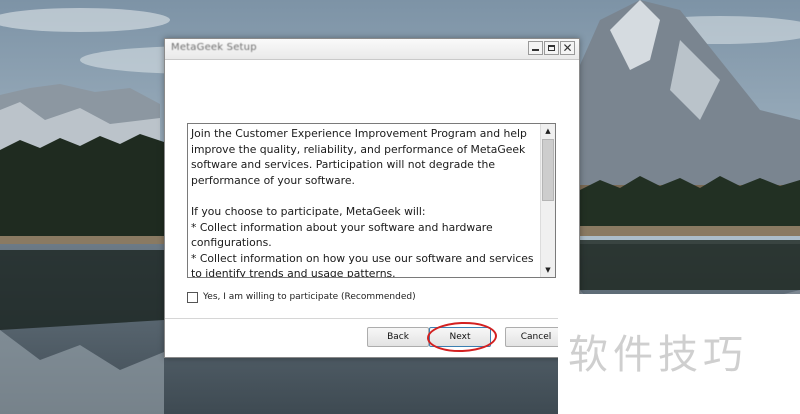 This screenshot has height=414, width=800. Describe the element at coordinates (192, 297) in the screenshot. I see `participate-checkbox` at that location.